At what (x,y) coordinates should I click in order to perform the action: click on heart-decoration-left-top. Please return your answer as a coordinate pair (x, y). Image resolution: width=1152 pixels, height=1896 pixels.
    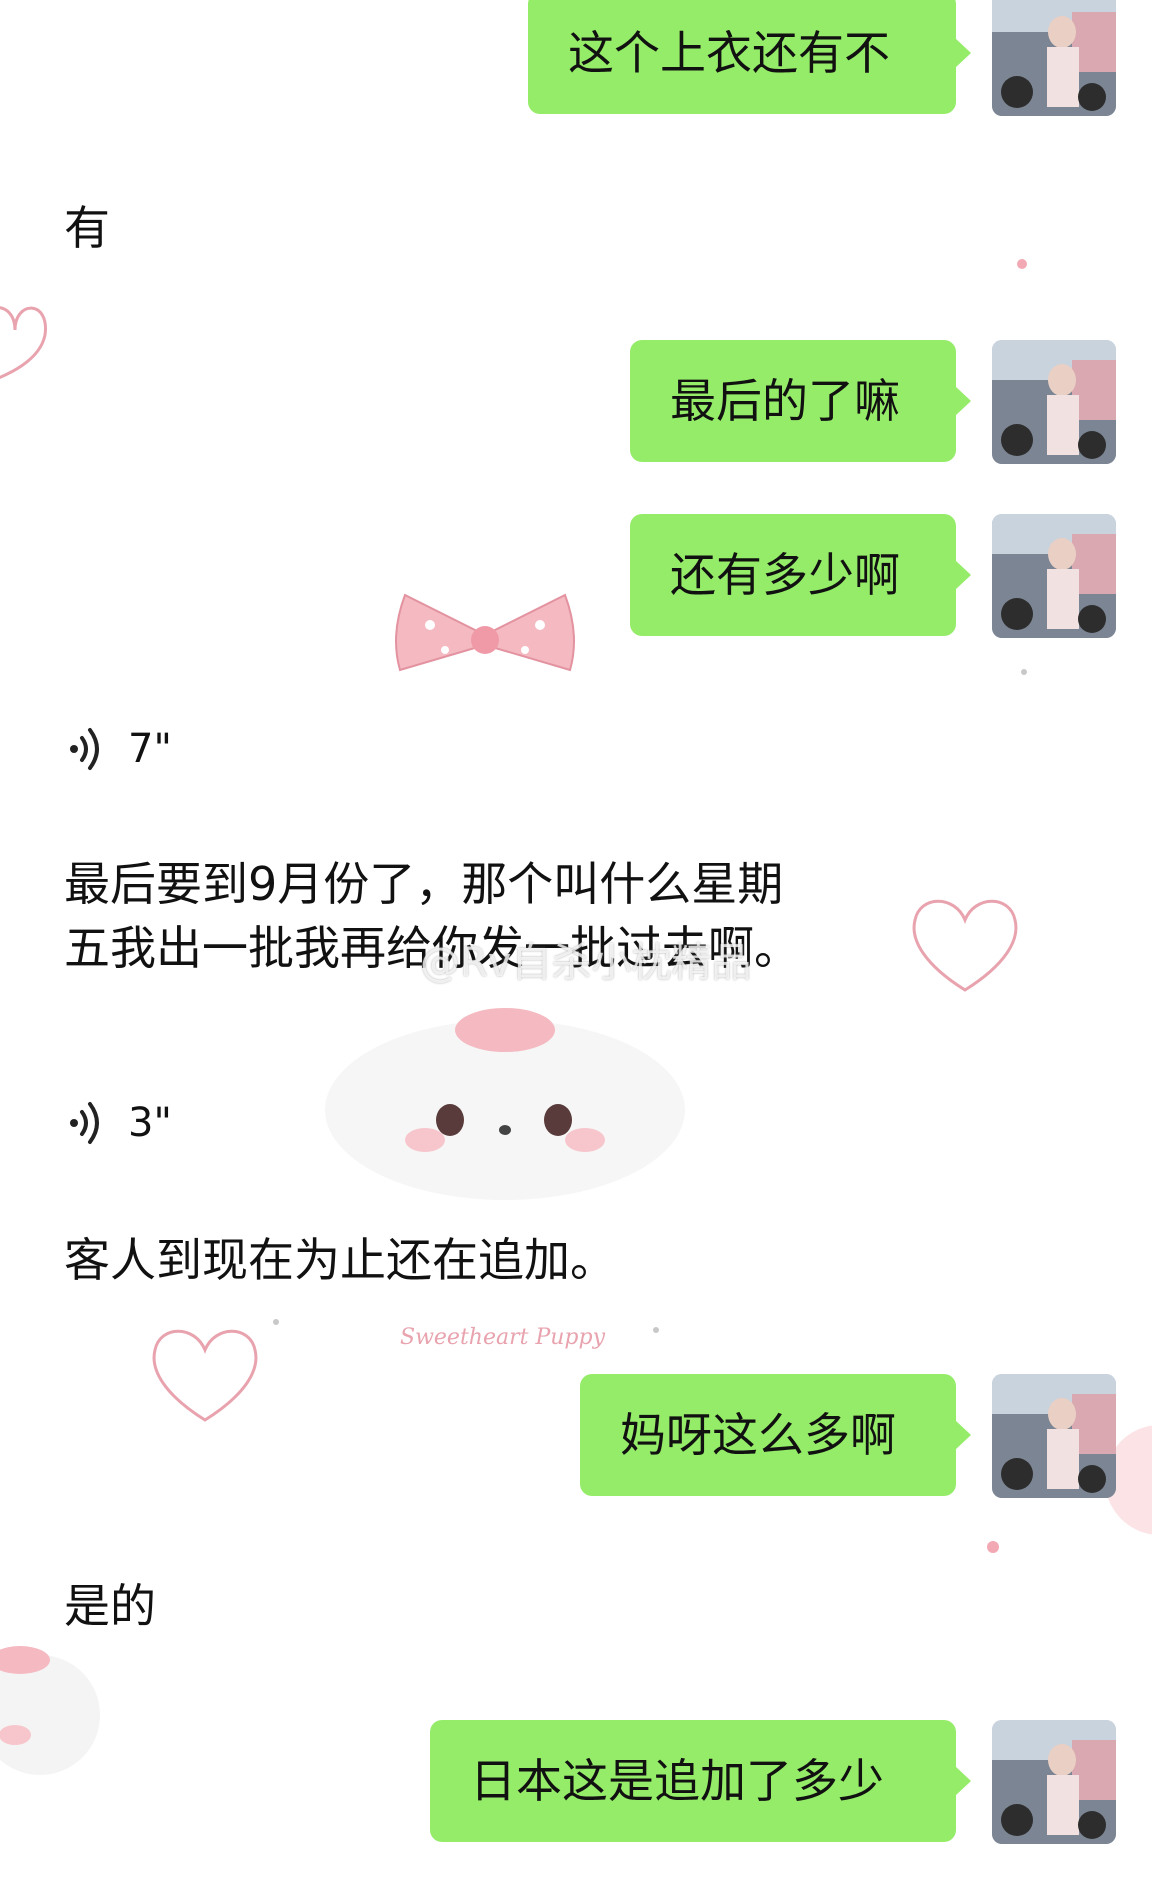
    Looking at the image, I should click on (23, 343).